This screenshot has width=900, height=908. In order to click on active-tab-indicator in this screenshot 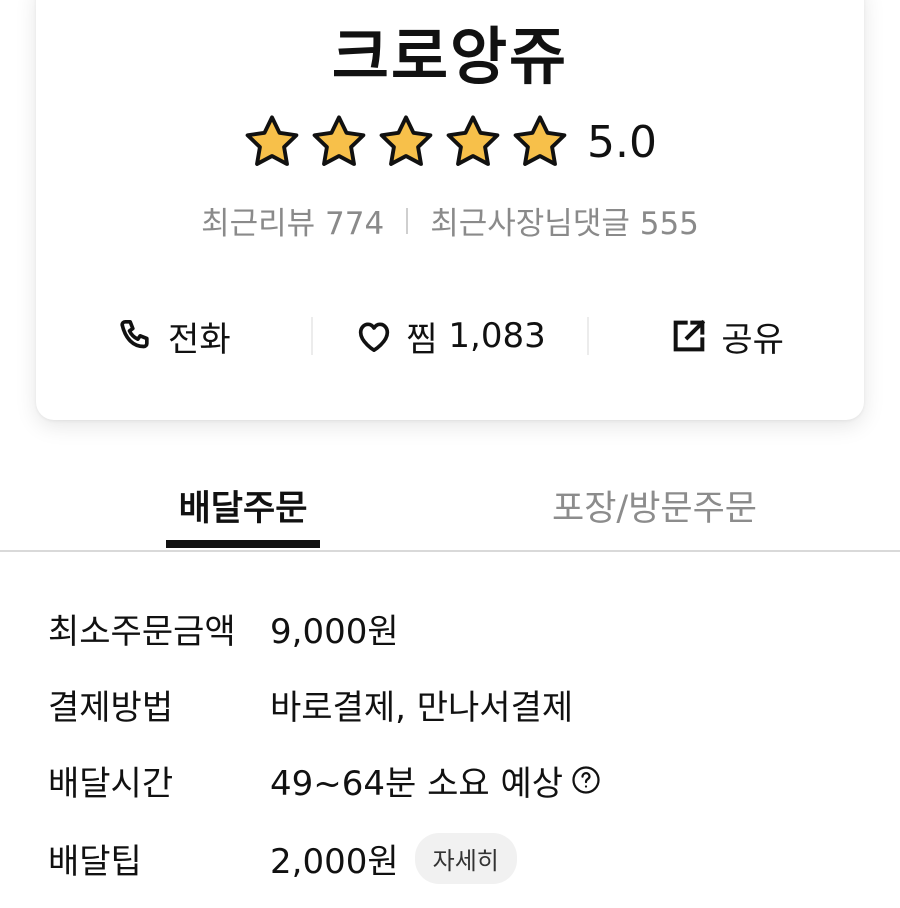, I will do `click(243, 544)`.